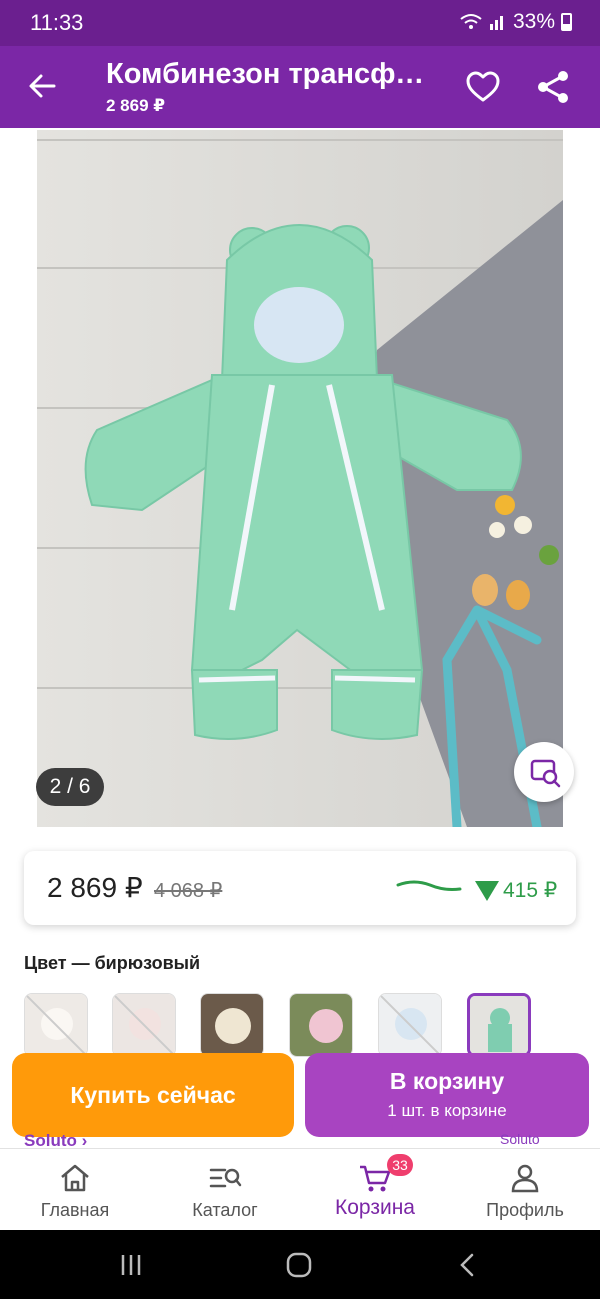 The width and height of the screenshot is (600, 1299). I want to click on app-bar: Комбинезон трансформер 2 869 ₽, so click(300, 87).